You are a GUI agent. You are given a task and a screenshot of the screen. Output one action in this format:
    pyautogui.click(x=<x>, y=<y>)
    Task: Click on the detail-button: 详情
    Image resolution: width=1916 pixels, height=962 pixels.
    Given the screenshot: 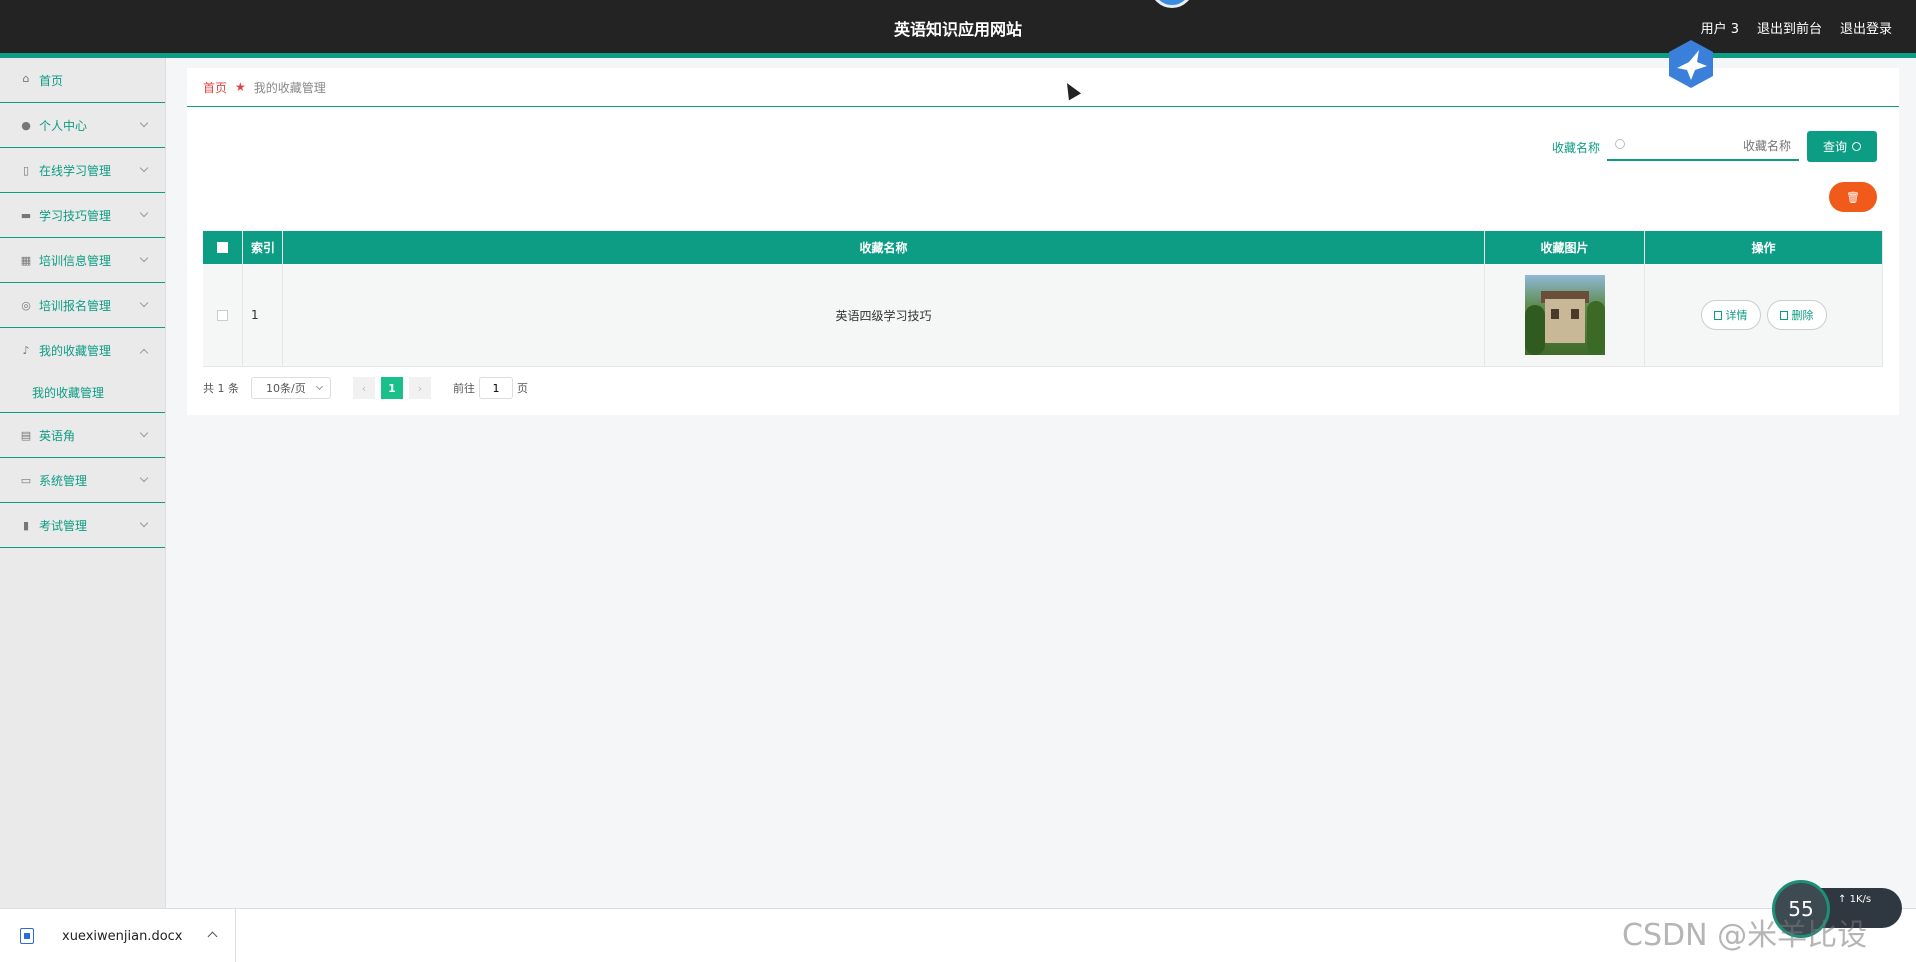 What is the action you would take?
    pyautogui.click(x=1730, y=315)
    